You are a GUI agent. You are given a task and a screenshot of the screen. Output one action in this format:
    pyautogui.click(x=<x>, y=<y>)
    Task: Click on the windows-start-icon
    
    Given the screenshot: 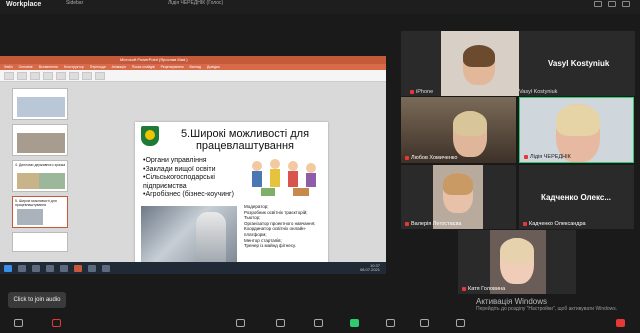 What is the action you would take?
    pyautogui.click(x=8, y=268)
    